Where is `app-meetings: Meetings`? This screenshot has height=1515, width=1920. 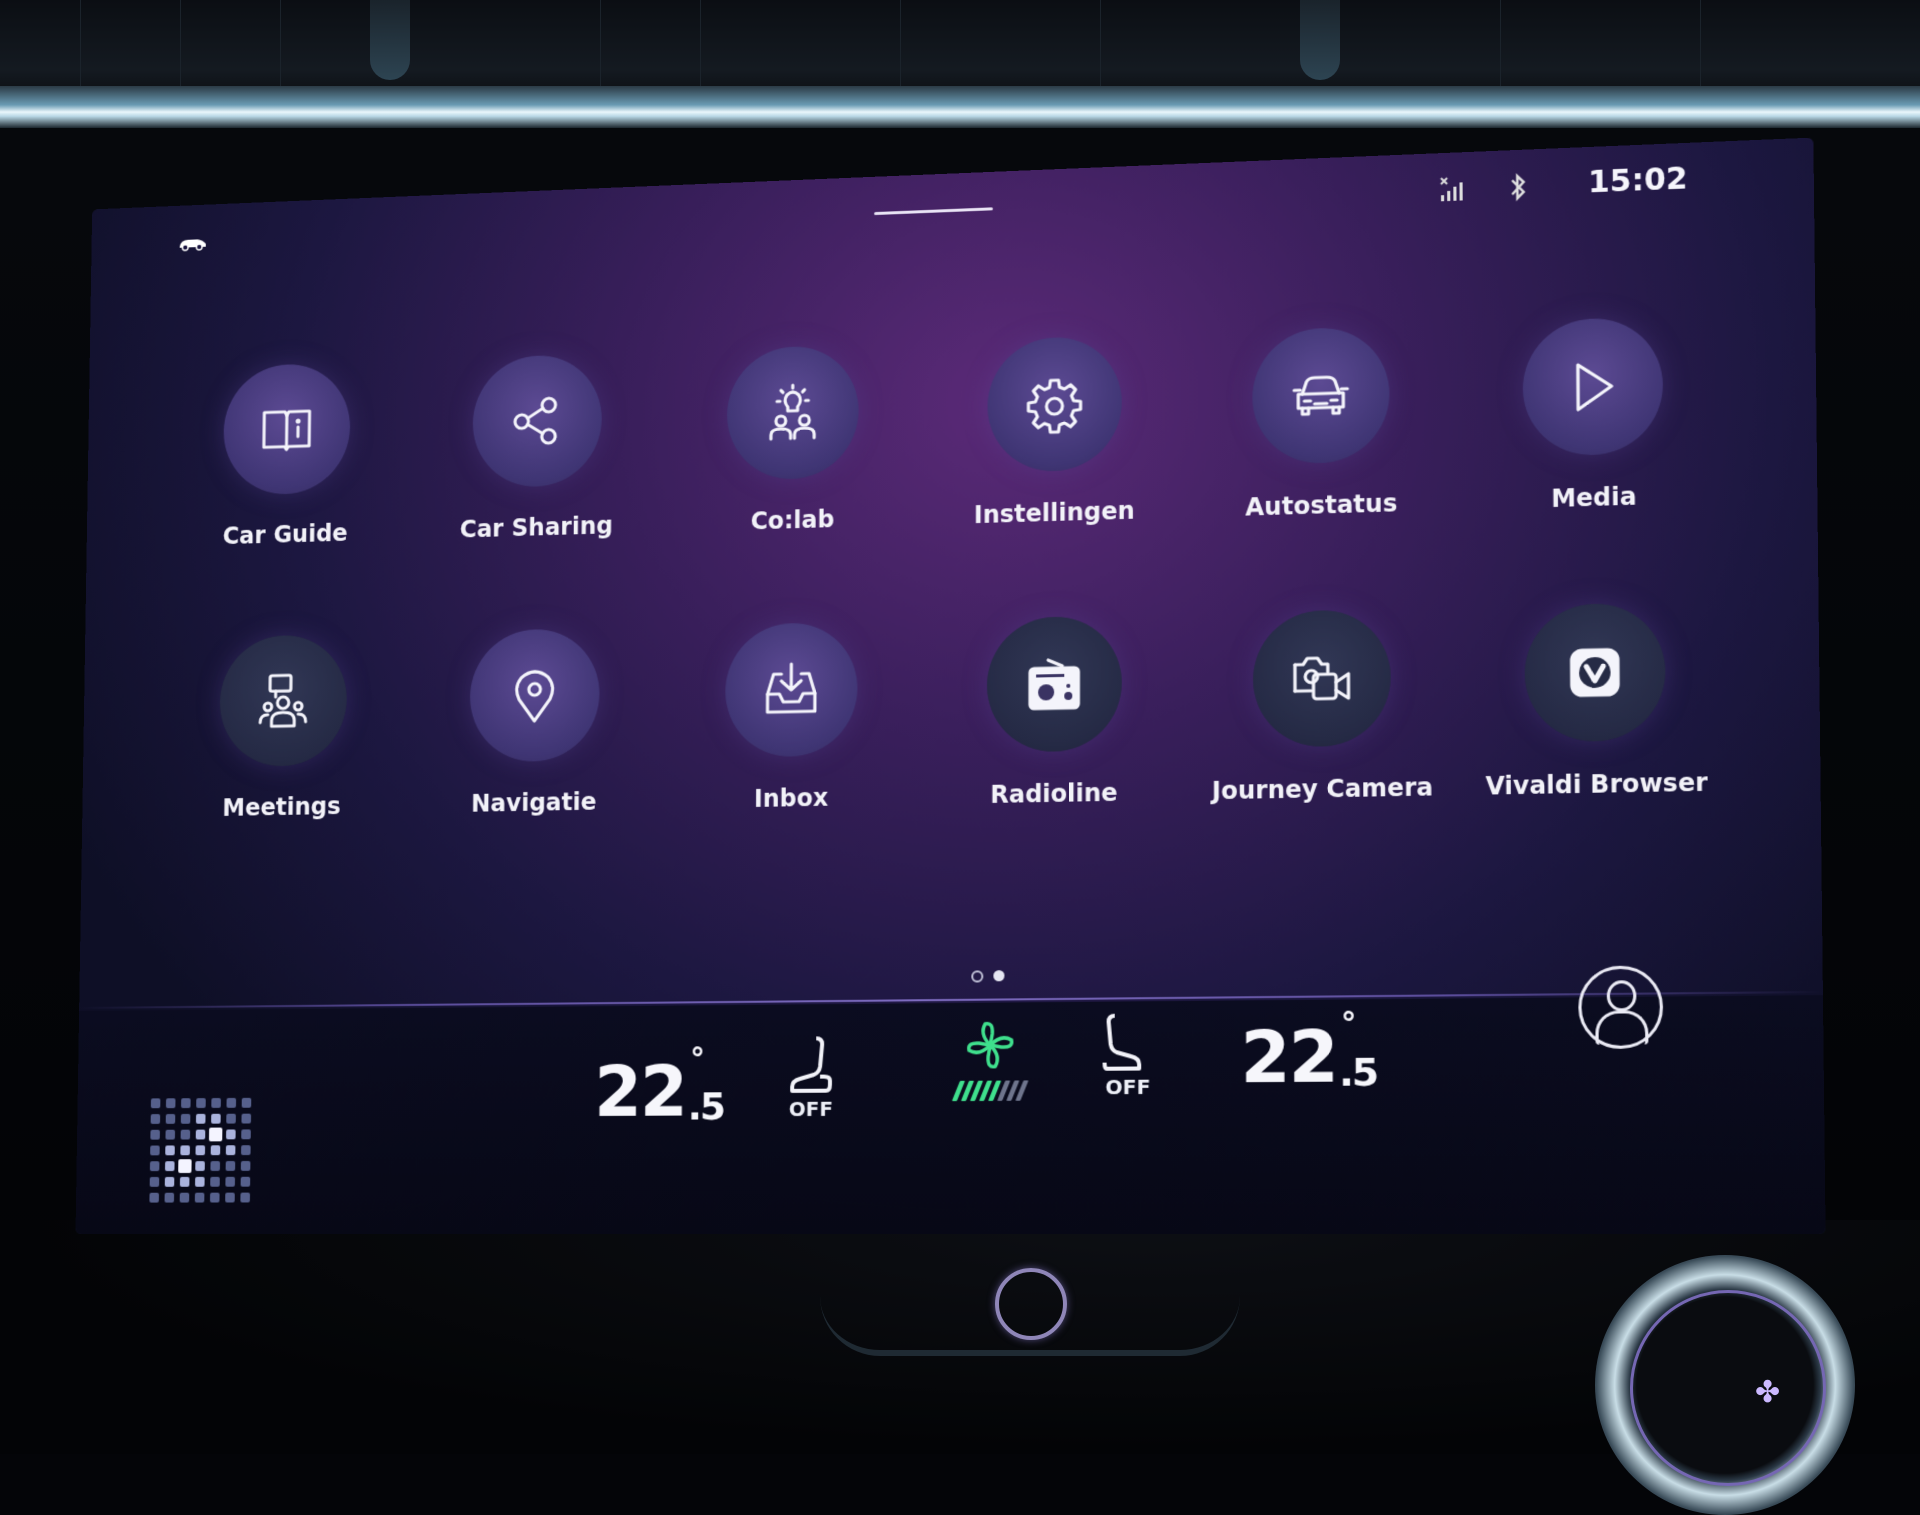
app-meetings: Meetings is located at coordinates (282, 752).